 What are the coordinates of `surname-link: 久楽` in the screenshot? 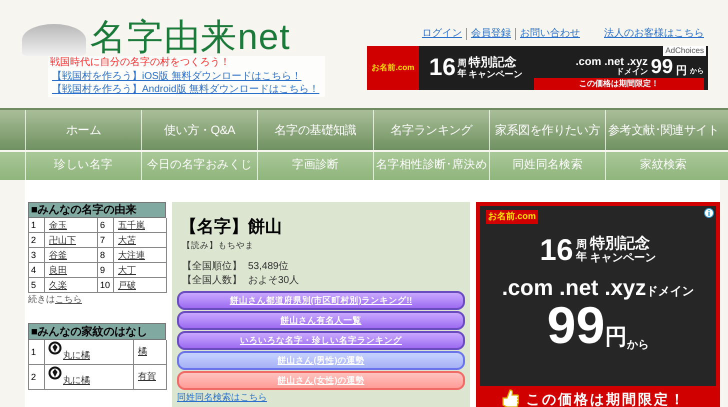 It's located at (58, 285).